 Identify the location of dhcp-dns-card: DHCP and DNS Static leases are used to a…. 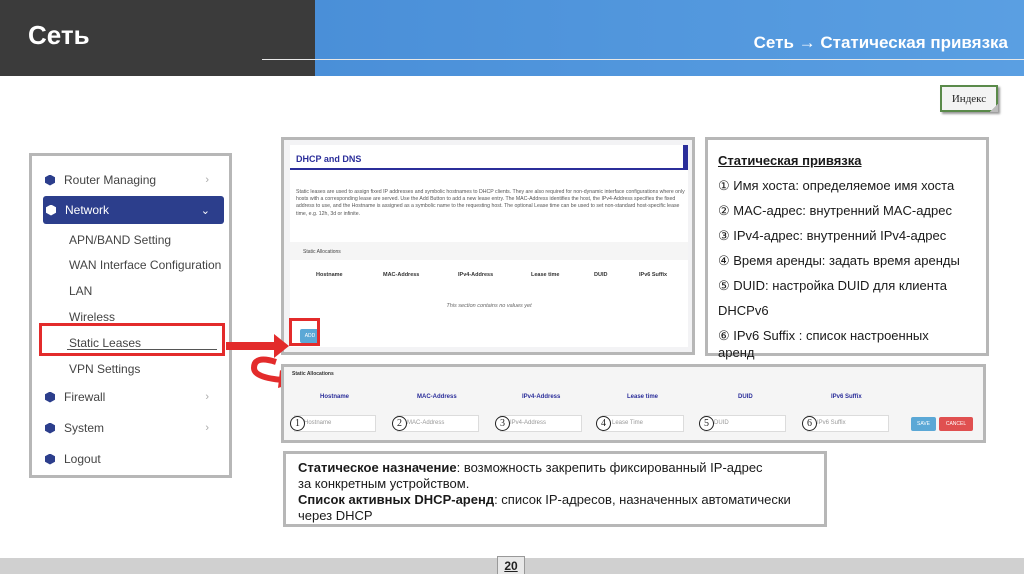
(489, 246).